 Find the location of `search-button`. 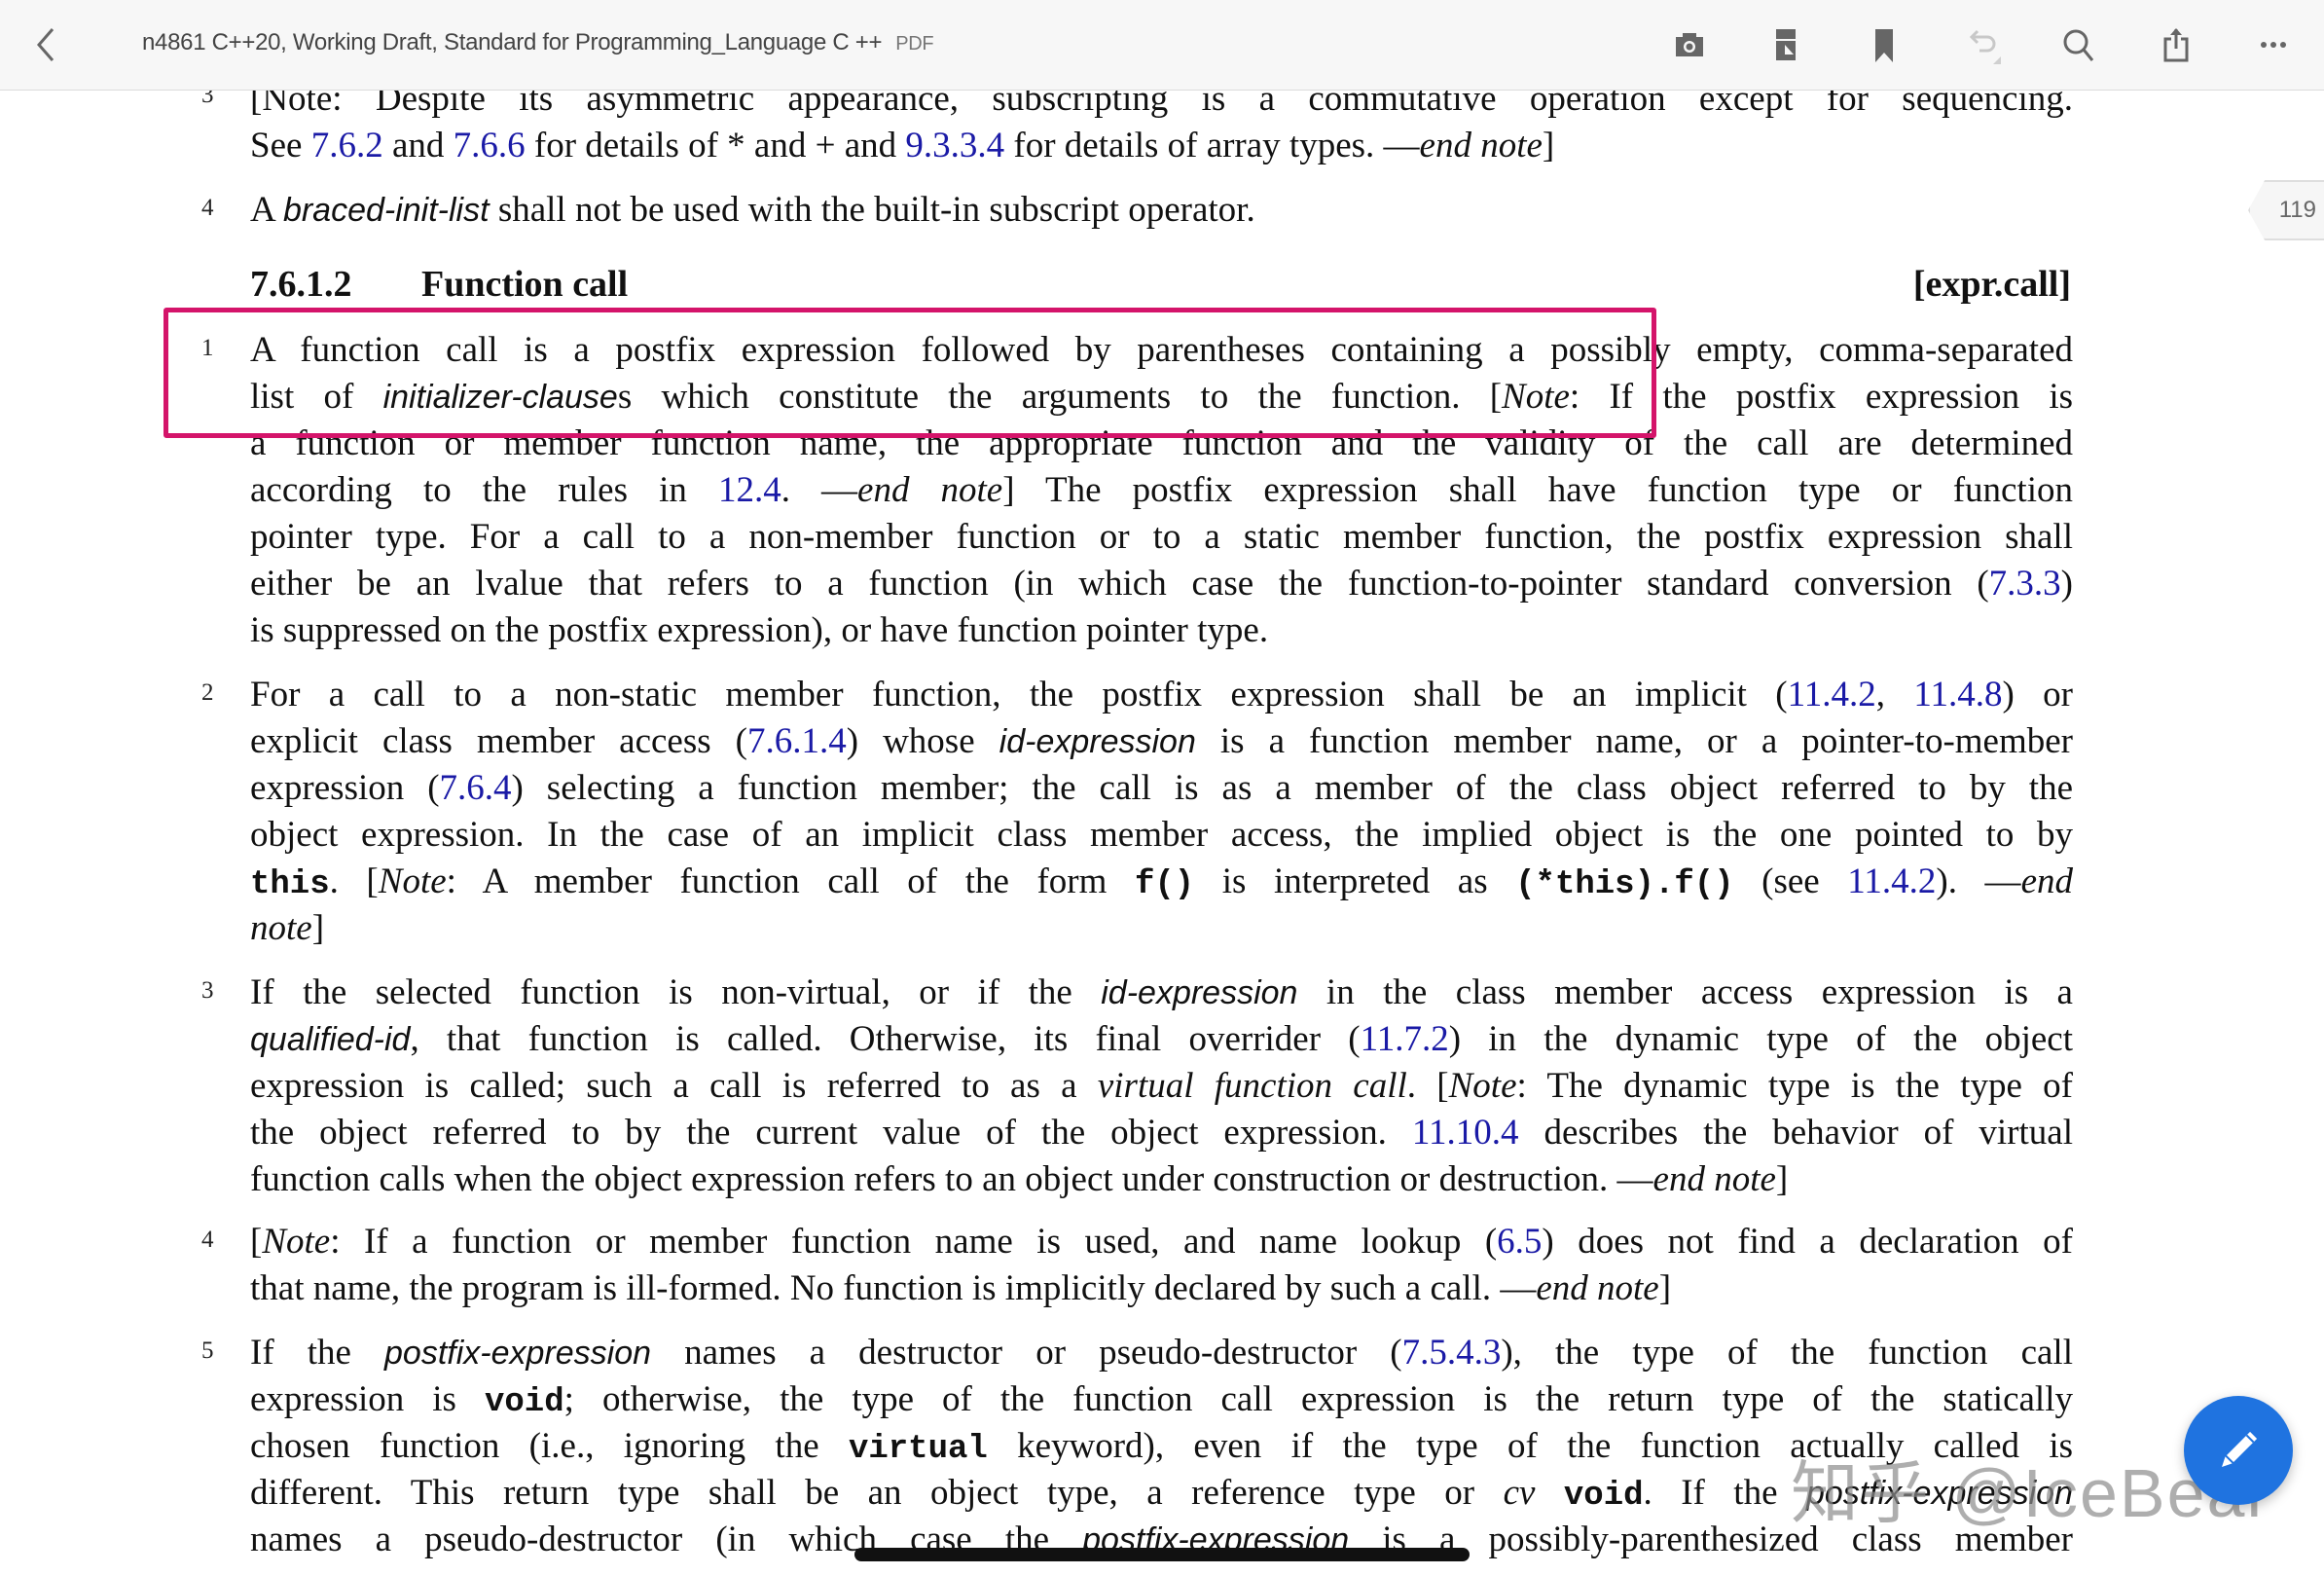

search-button is located at coordinates (2078, 44).